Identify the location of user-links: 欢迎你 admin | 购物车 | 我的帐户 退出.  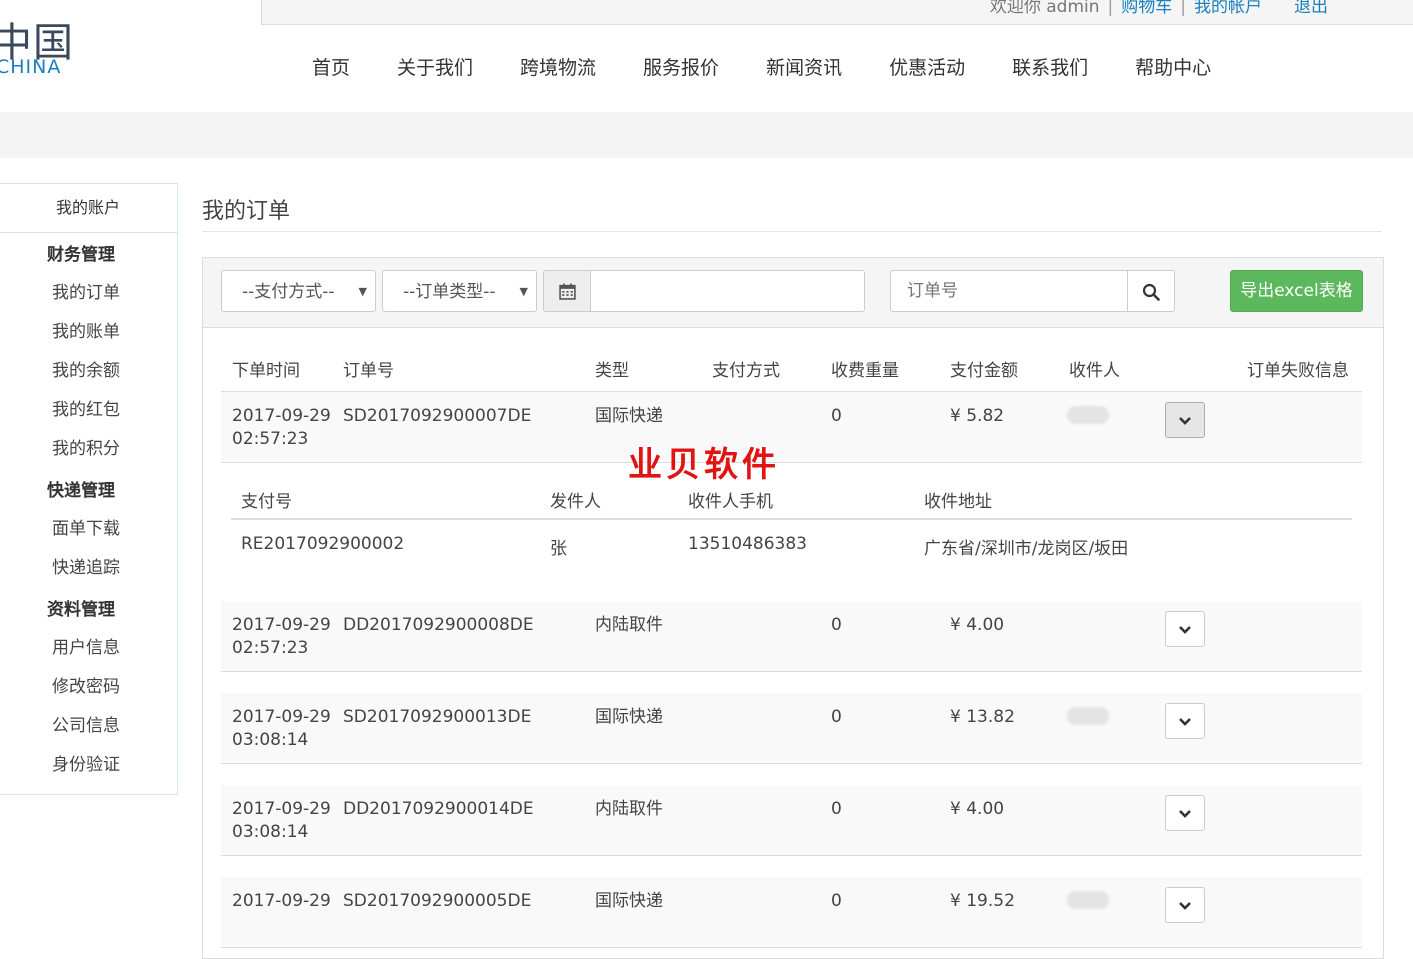
(1159, 8).